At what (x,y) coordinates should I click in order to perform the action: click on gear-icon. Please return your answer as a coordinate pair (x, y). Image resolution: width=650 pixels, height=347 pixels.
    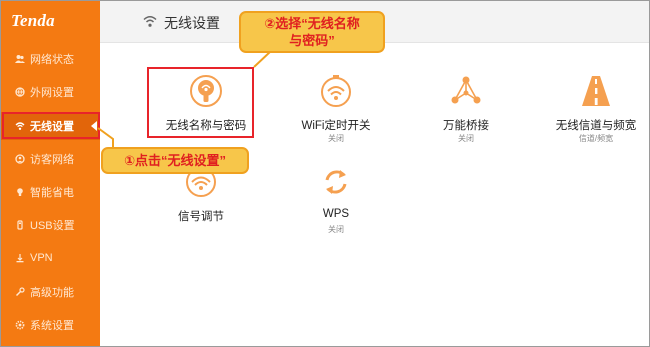
    Looking at the image, I should click on (19, 325).